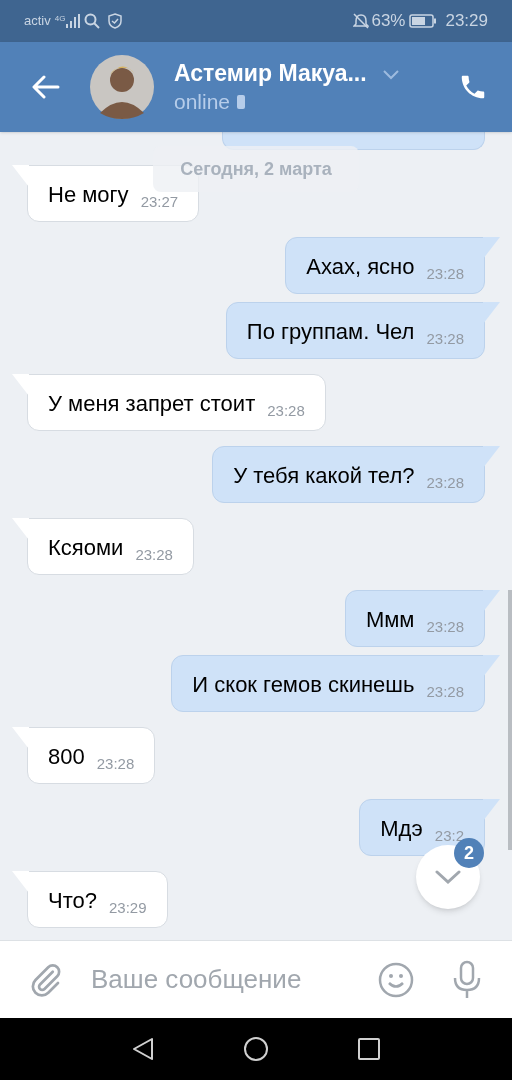 The height and width of the screenshot is (1080, 512). What do you see at coordinates (423, 21) in the screenshot?
I see `battery-icon` at bounding box center [423, 21].